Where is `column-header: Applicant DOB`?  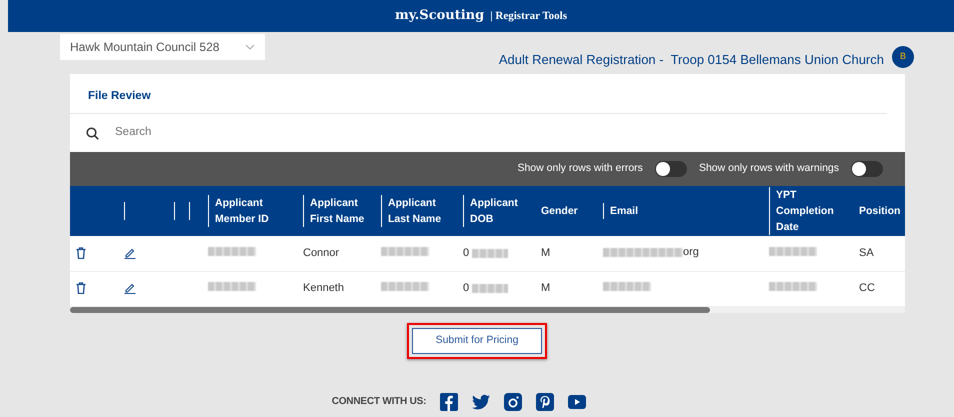 column-header: Applicant DOB is located at coordinates (496, 211).